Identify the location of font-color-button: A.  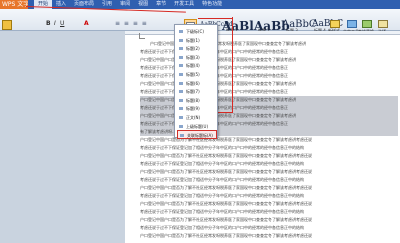
(86, 23).